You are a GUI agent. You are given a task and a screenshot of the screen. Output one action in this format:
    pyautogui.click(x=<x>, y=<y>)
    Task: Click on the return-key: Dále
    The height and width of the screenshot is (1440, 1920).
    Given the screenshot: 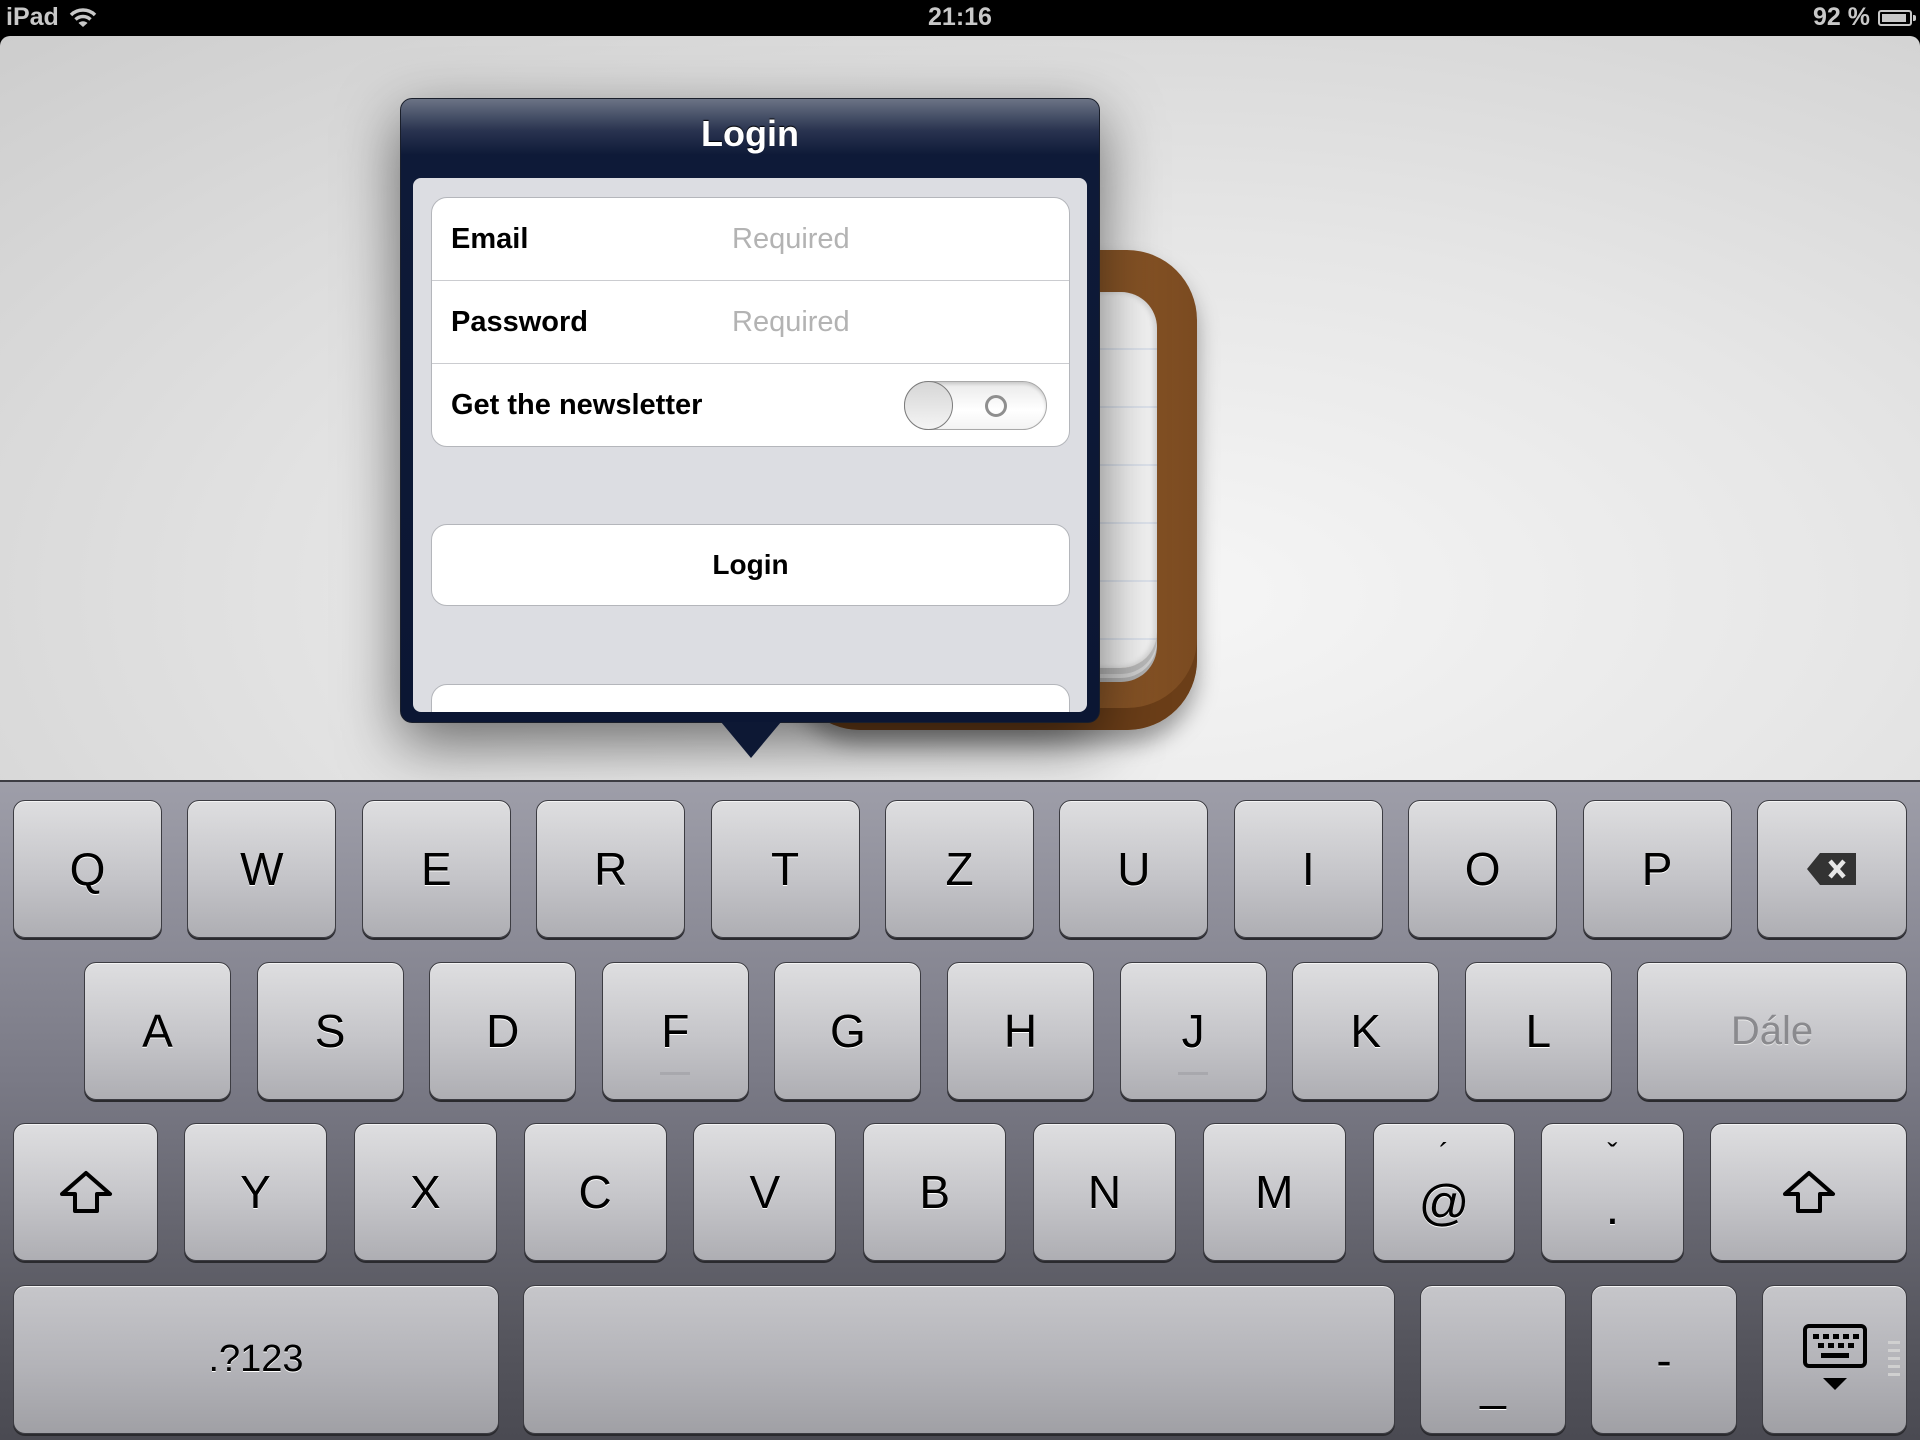 What is the action you would take?
    pyautogui.click(x=1772, y=1031)
    